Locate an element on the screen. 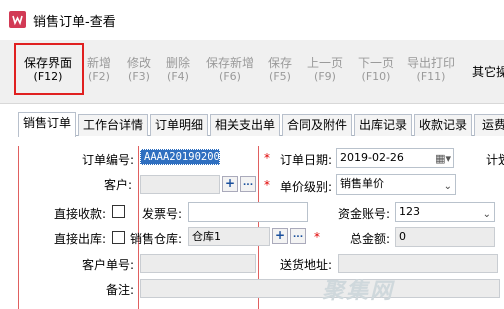 This screenshot has width=504, height=309. tab-payment-record: 收款记录 is located at coordinates (443, 125).